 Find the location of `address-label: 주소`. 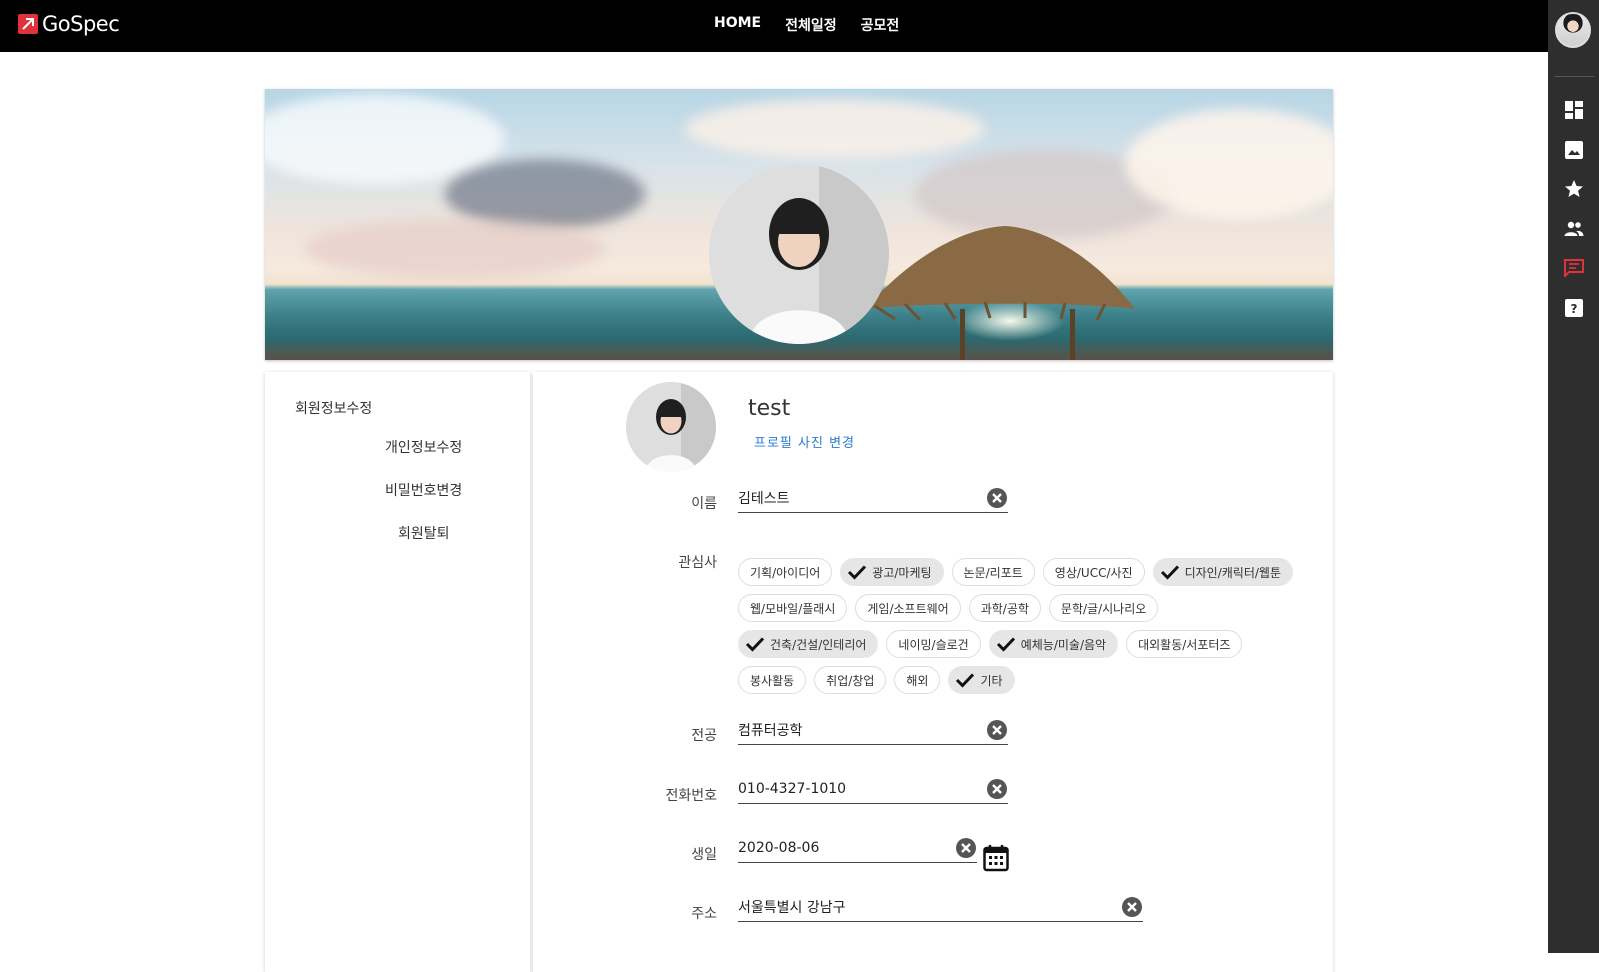

address-label: 주소 is located at coordinates (704, 914).